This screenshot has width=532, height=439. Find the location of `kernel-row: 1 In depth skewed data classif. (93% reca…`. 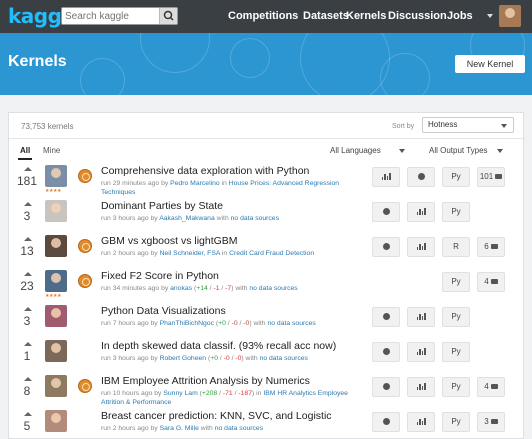

kernel-row: 1 In depth skewed data classif. (93% reca… is located at coordinates (266, 355).